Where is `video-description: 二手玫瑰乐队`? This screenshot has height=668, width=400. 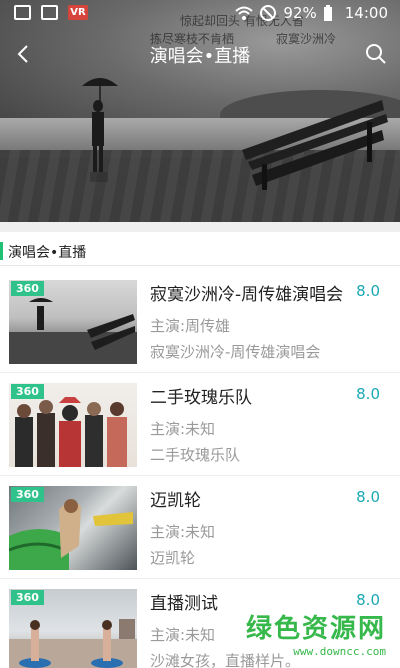 video-description: 二手玫瑰乐队 is located at coordinates (195, 455).